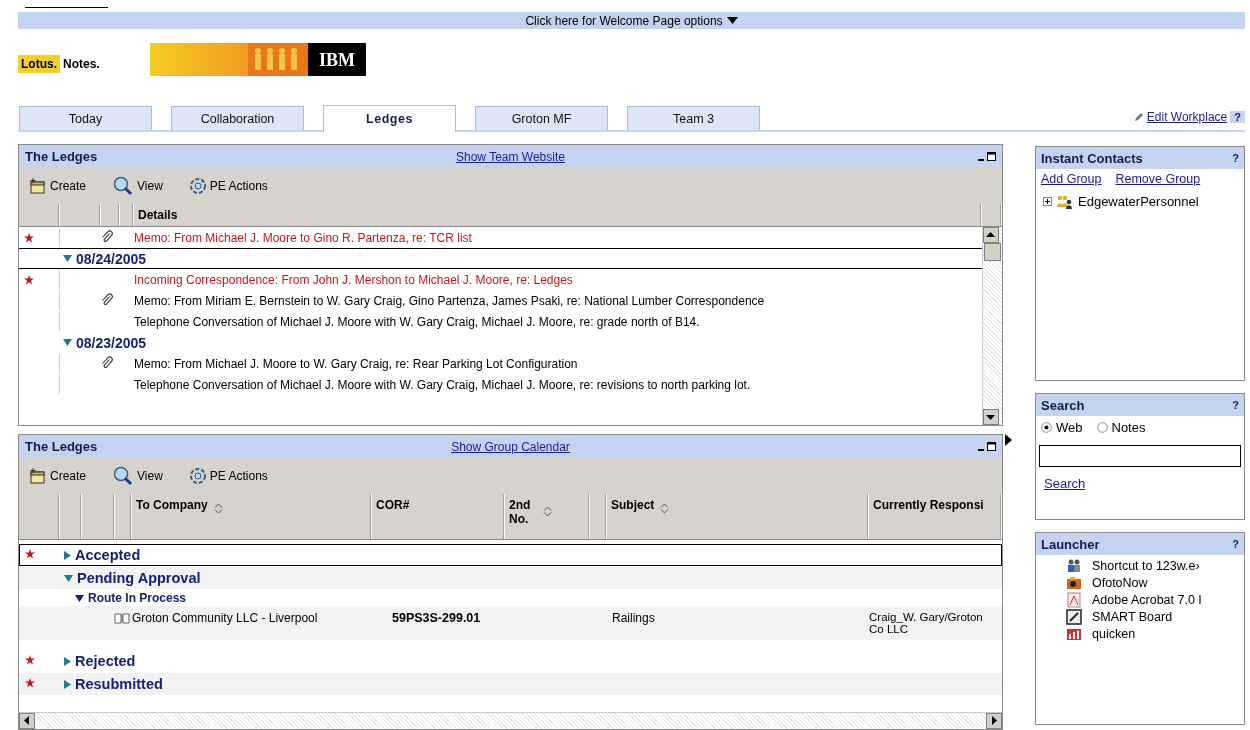  I want to click on panel-link: Show Team Website, so click(510, 156).